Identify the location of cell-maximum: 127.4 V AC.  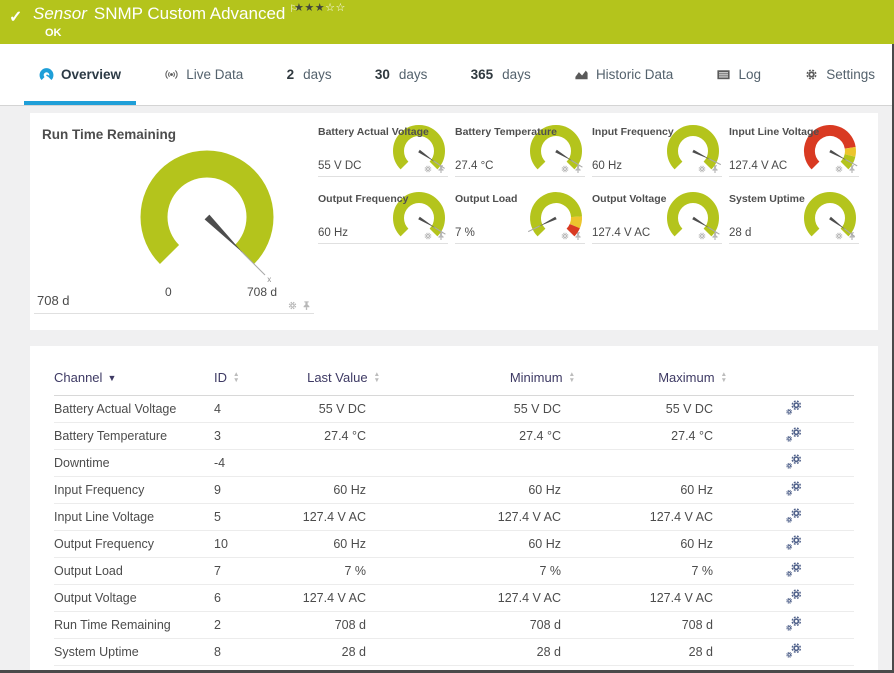
(657, 598).